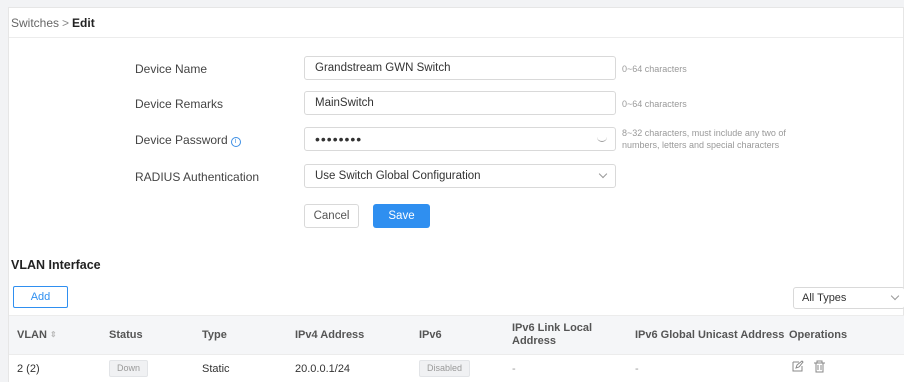  I want to click on column-ipv6-link-local: IPv6 Link Local Address, so click(552, 335).